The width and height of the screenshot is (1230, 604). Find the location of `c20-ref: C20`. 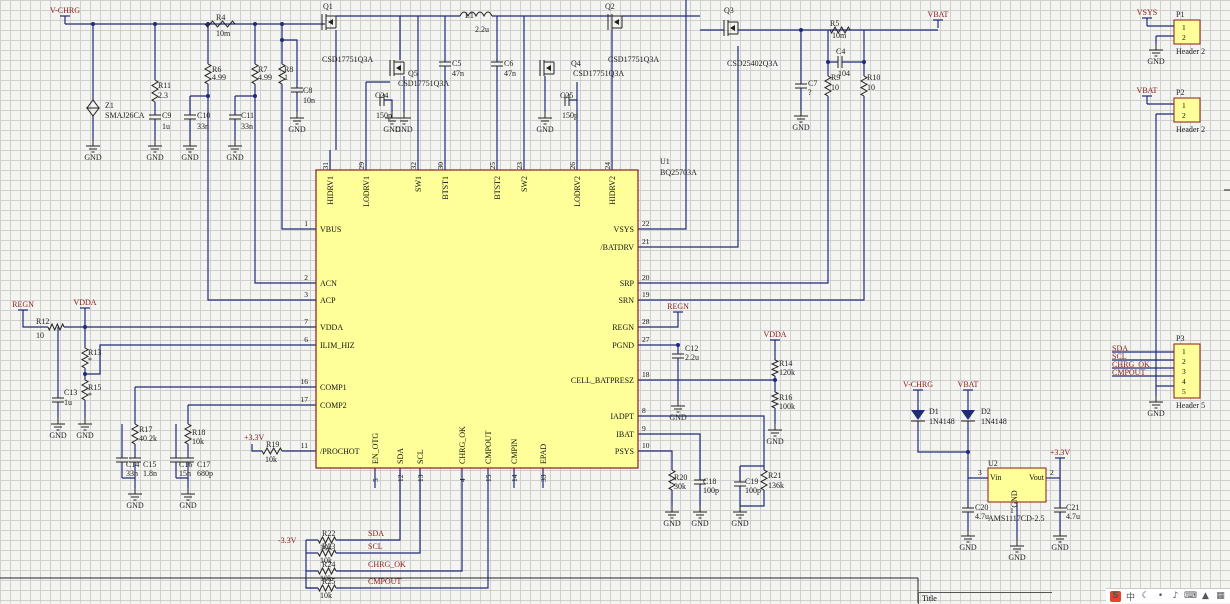

c20-ref: C20 is located at coordinates (981, 507).